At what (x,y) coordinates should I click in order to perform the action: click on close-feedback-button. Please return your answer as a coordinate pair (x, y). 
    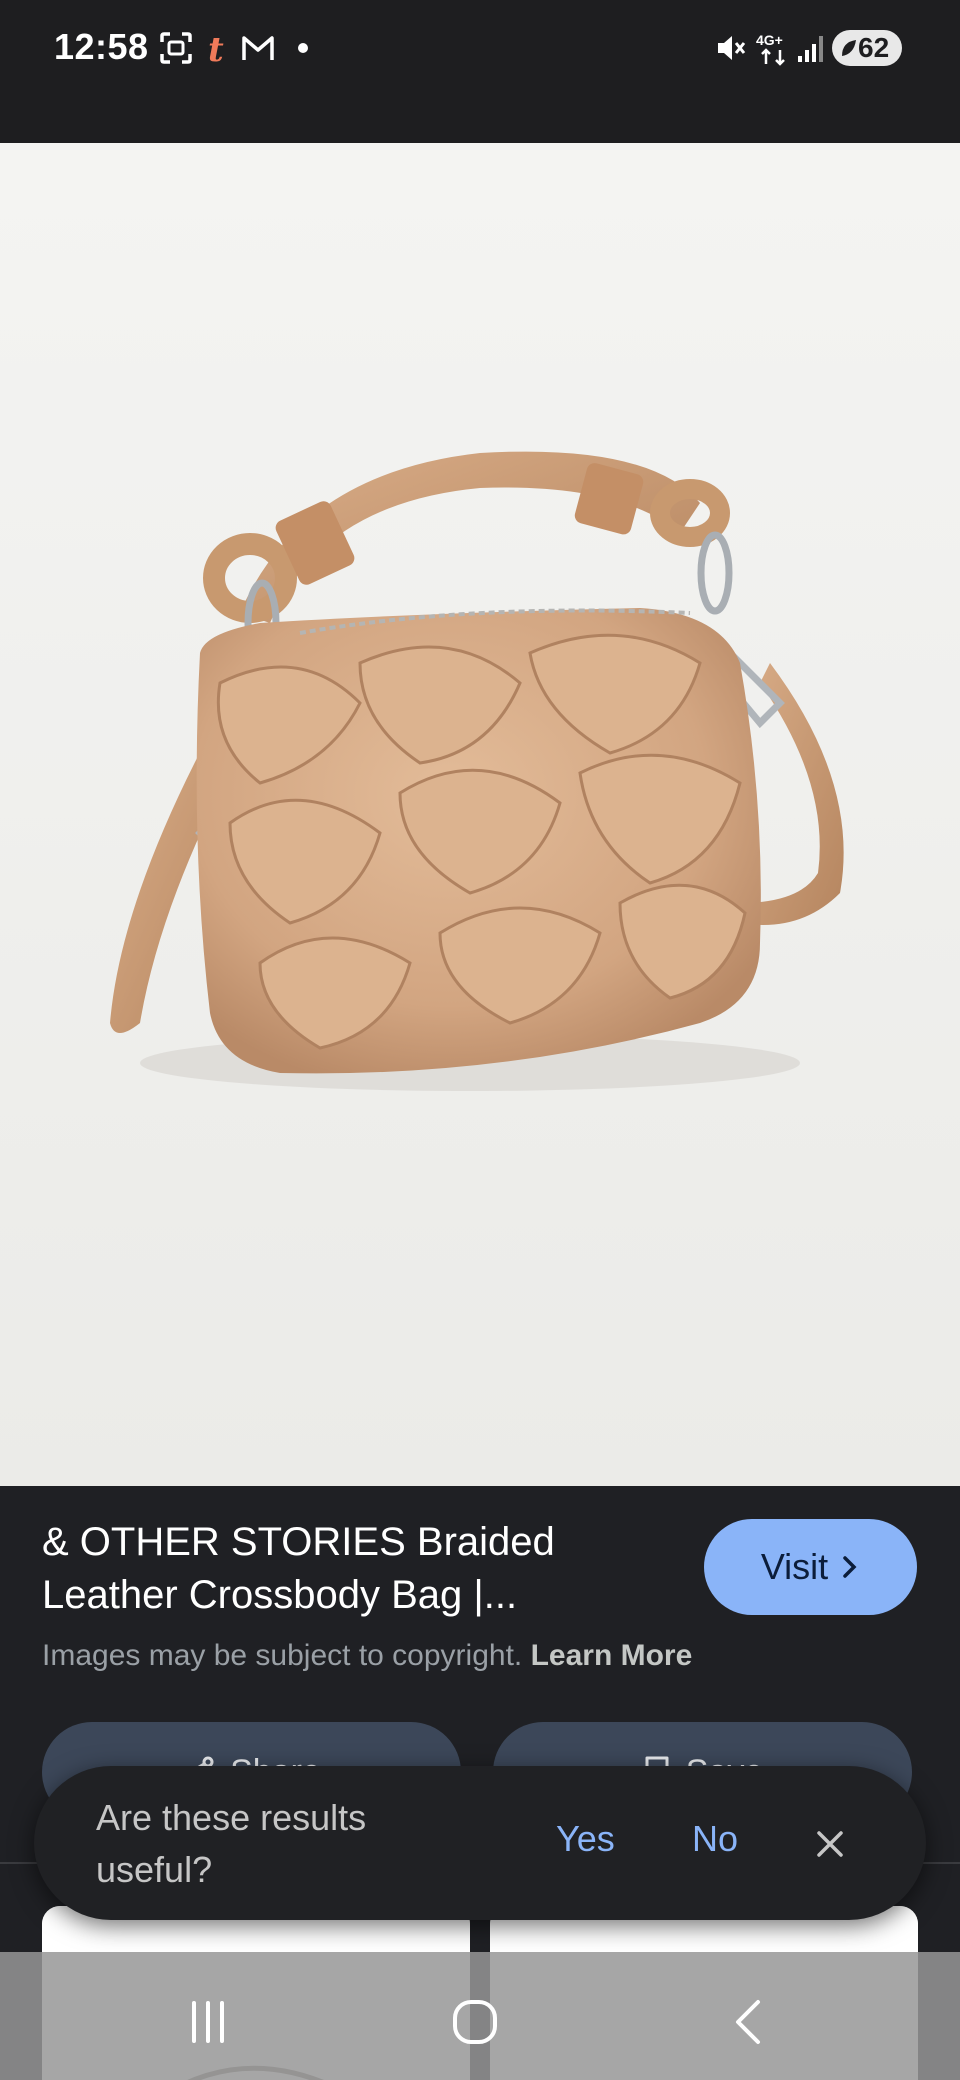
    Looking at the image, I should click on (830, 1844).